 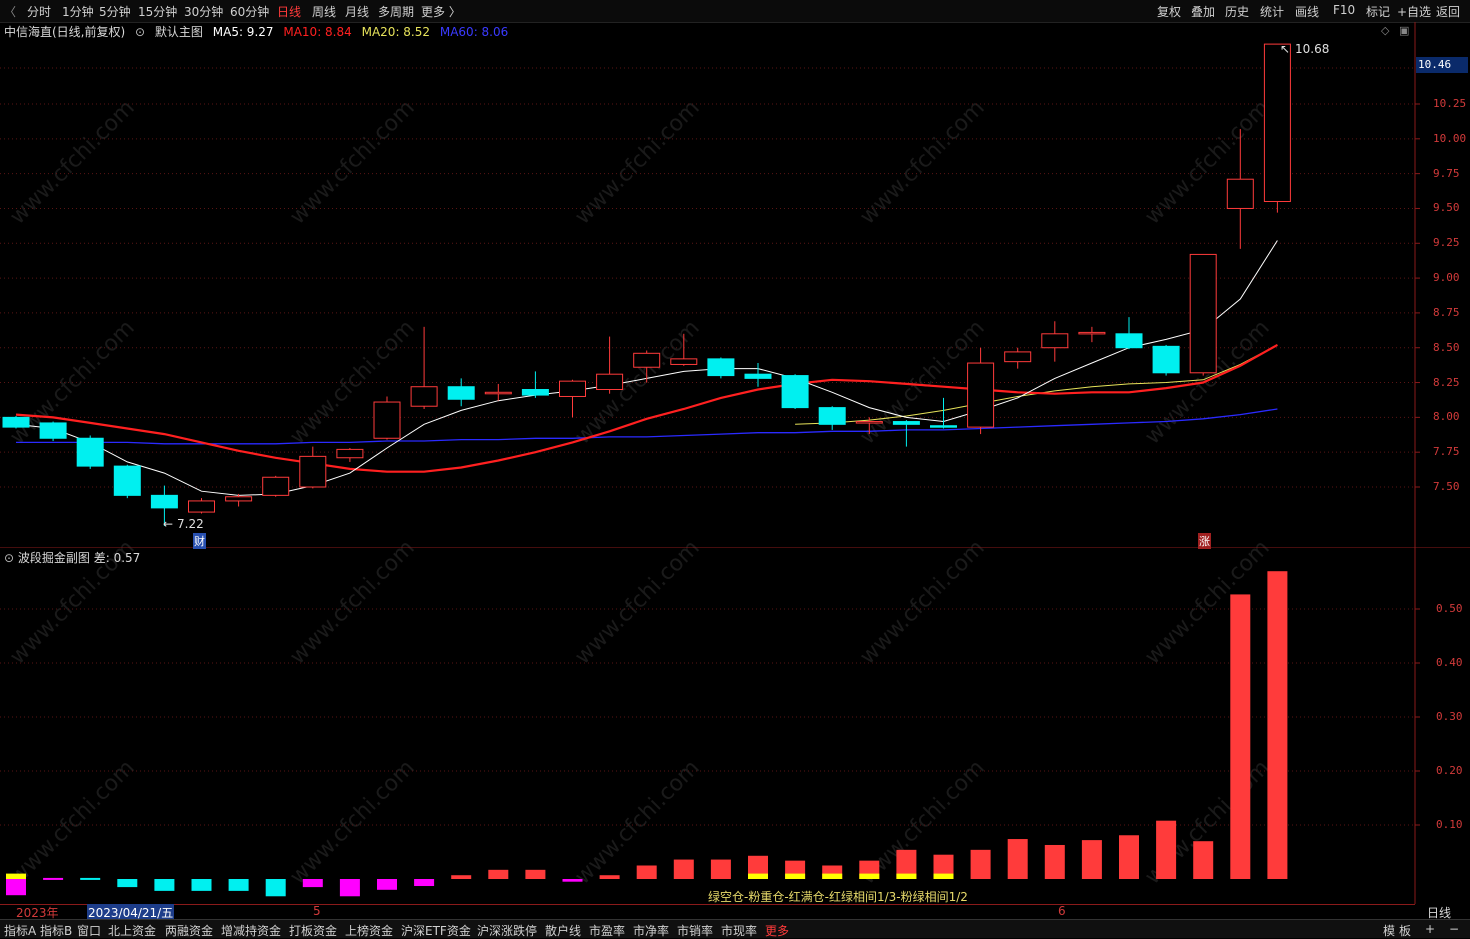 What do you see at coordinates (607, 930) in the screenshot?
I see `tab-pe: 市盈率` at bounding box center [607, 930].